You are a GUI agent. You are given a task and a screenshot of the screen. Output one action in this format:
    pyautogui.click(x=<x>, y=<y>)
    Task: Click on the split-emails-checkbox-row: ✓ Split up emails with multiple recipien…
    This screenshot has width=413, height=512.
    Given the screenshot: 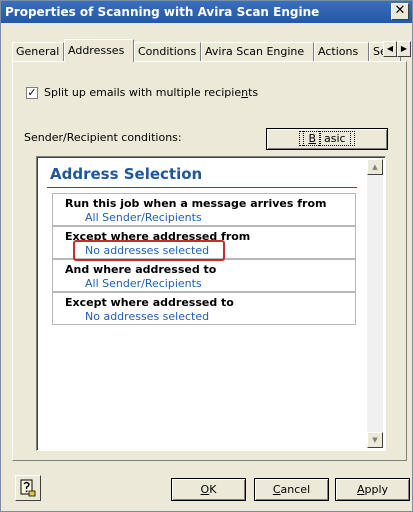 What is the action you would take?
    pyautogui.click(x=142, y=92)
    